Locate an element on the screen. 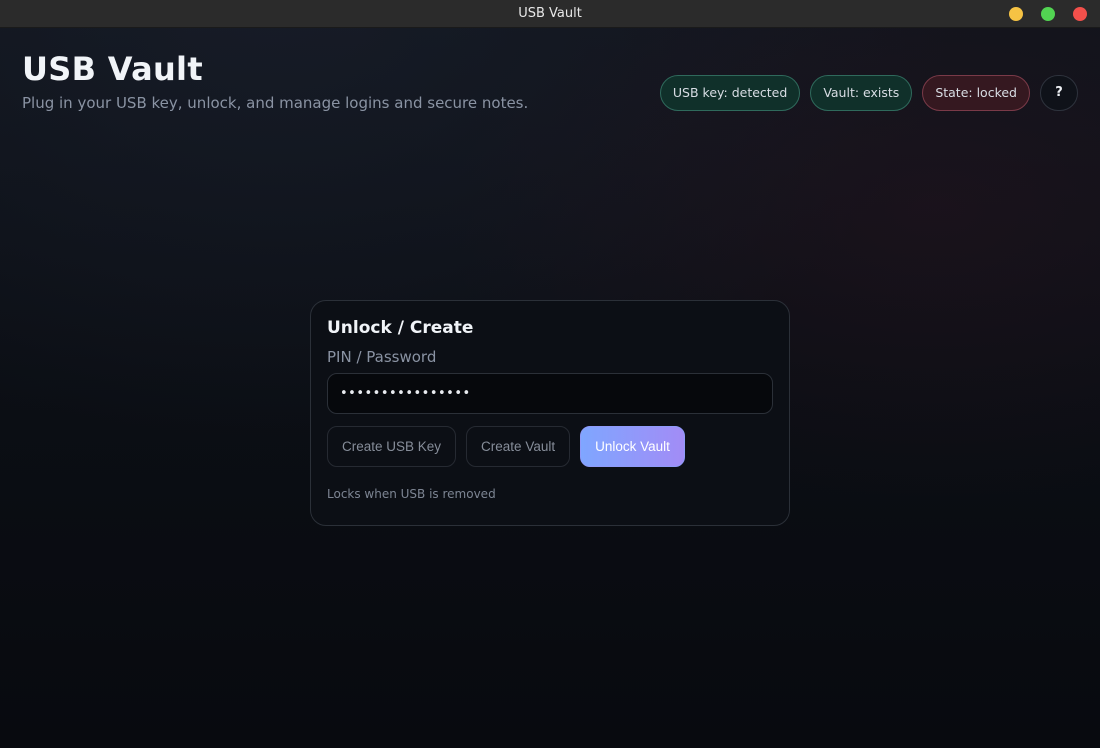 Image resolution: width=1100 pixels, height=748 pixels. minimize-dot-icon is located at coordinates (1016, 14).